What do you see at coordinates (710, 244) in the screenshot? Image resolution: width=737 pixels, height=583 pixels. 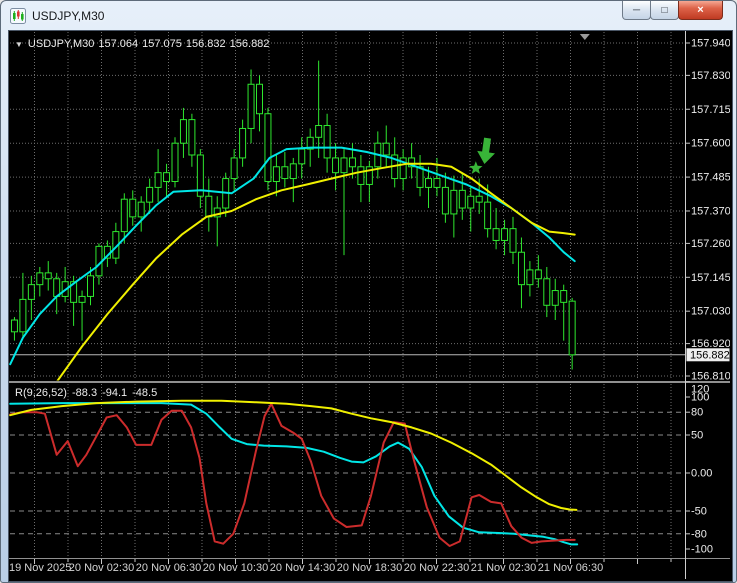 I see `price-tick-label: 157.260` at bounding box center [710, 244].